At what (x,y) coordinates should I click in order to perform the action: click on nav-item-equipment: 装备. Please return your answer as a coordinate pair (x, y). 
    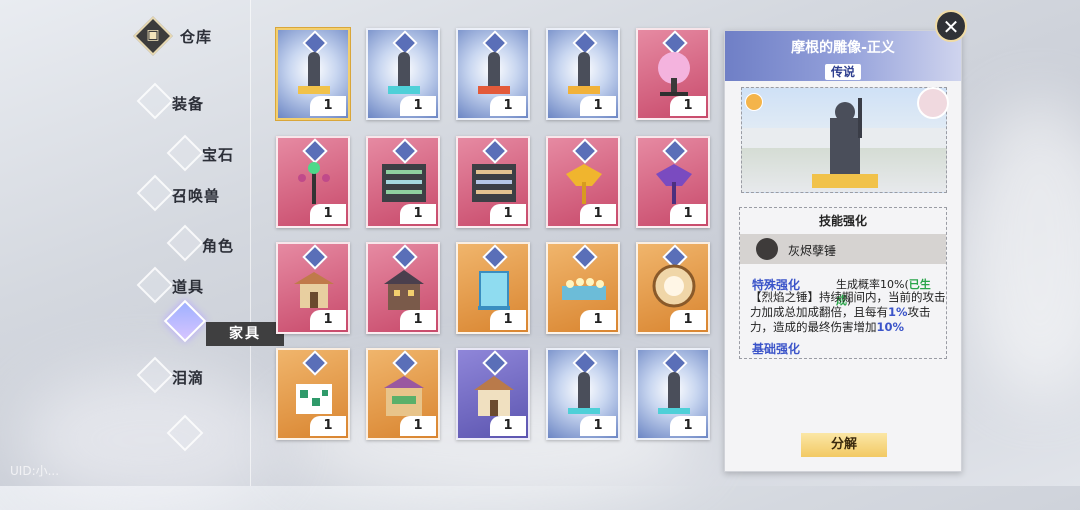
    Looking at the image, I should click on (188, 103).